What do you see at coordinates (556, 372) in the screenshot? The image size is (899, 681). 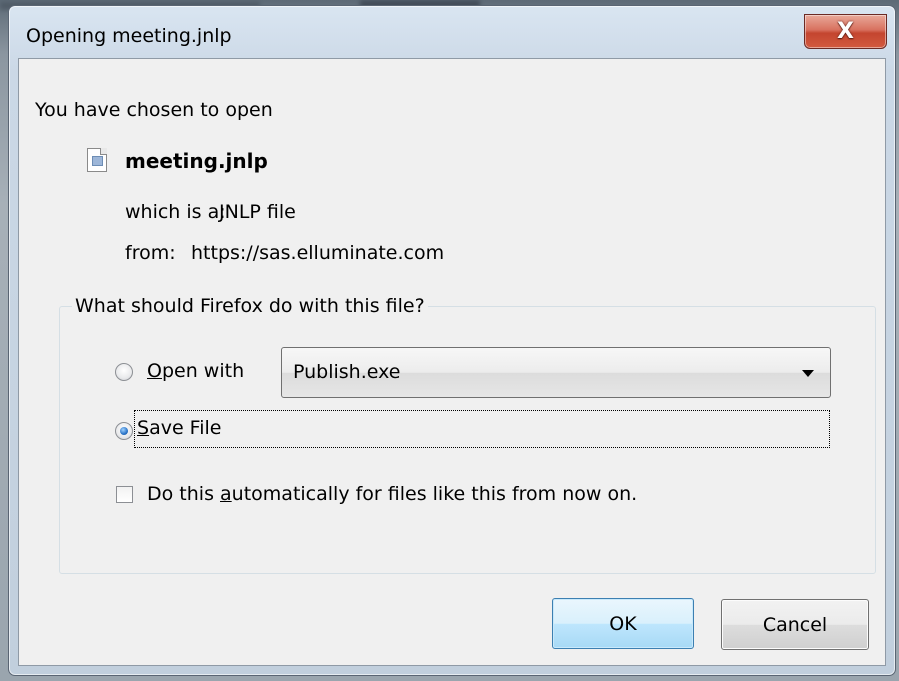 I see `open-with-app-select: Publish.exe` at bounding box center [556, 372].